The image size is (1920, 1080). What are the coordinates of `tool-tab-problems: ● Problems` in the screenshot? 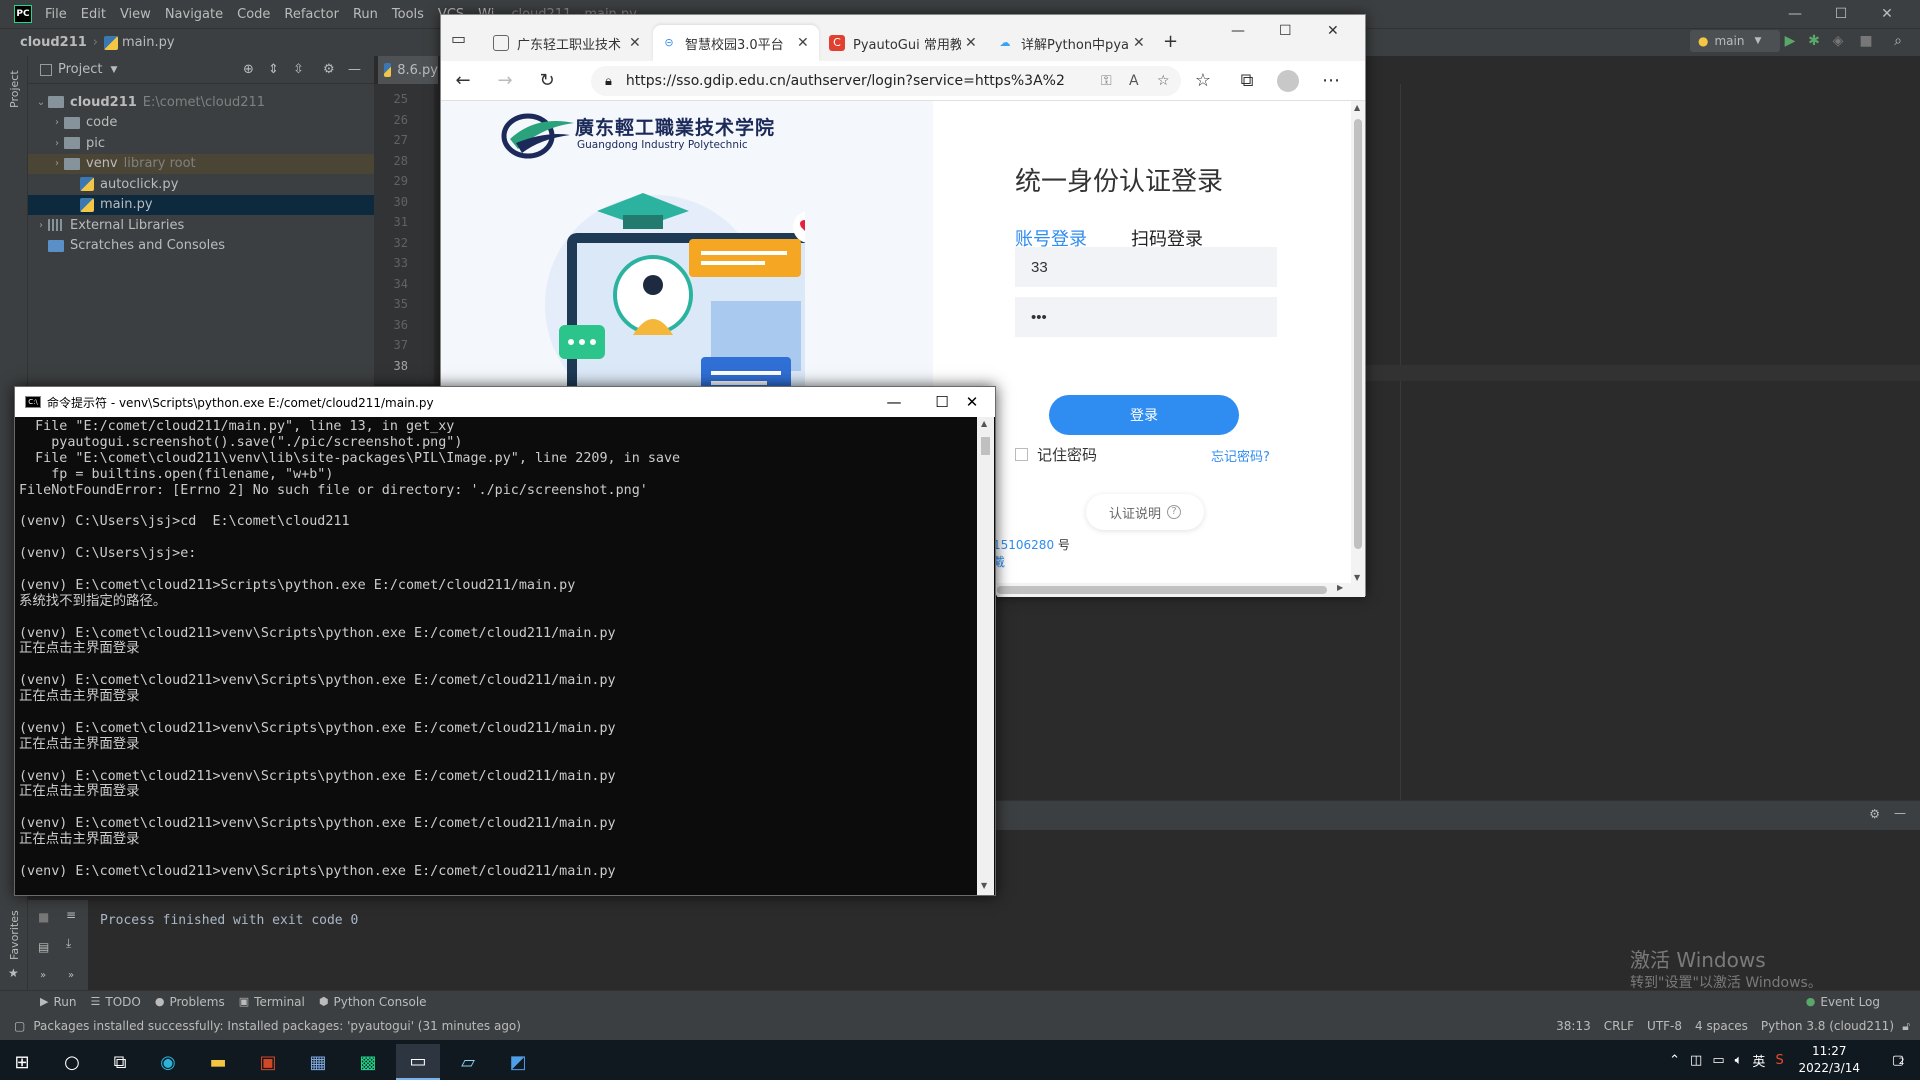 It's located at (190, 1002).